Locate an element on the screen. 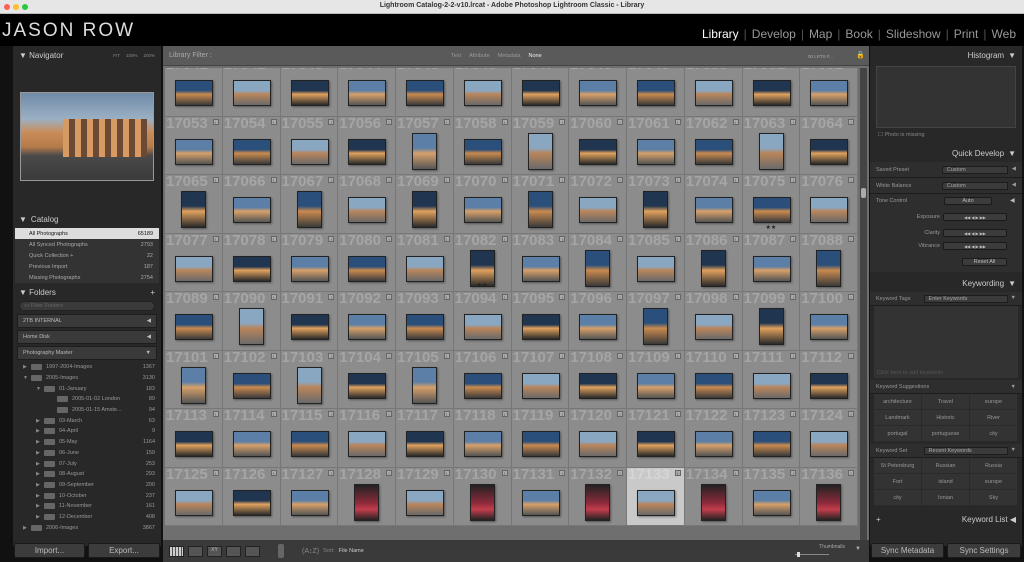 This screenshot has height=562, width=1024. keyword-set-dropdown: Recent Keywords is located at coordinates (965, 450).